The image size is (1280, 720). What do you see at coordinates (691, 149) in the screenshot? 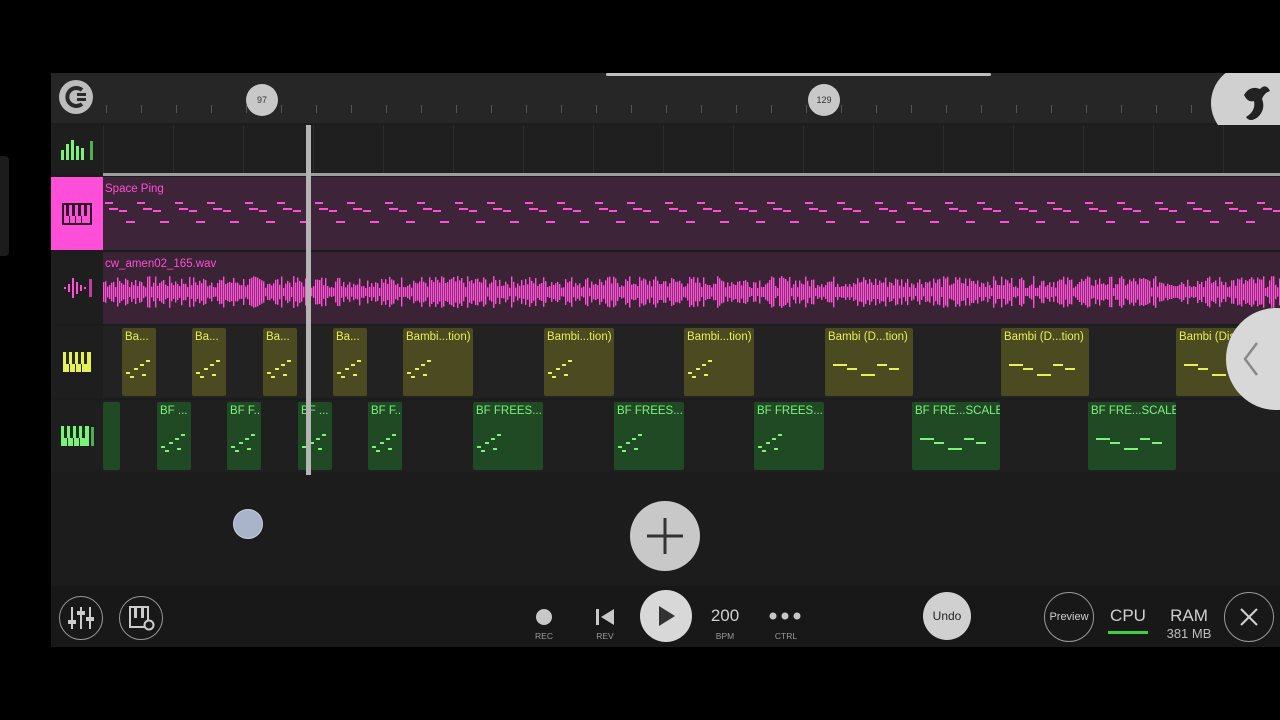
I see `track-lane` at bounding box center [691, 149].